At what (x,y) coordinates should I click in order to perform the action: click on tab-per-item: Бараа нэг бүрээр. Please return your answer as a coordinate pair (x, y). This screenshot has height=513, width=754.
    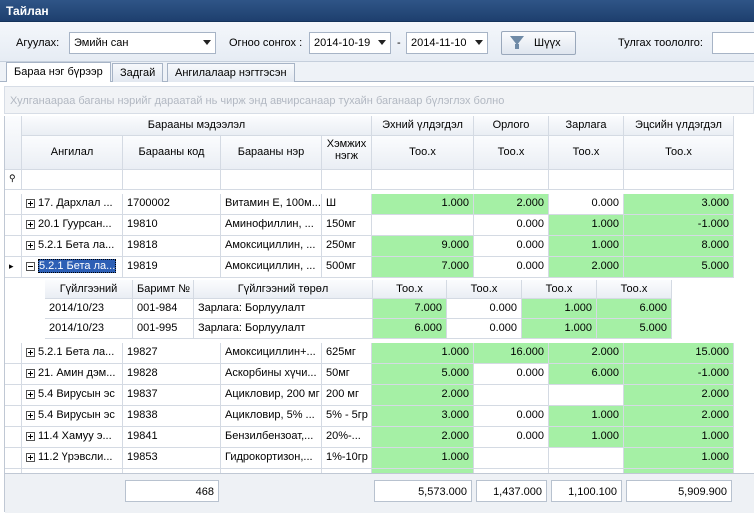
    Looking at the image, I should click on (58, 72).